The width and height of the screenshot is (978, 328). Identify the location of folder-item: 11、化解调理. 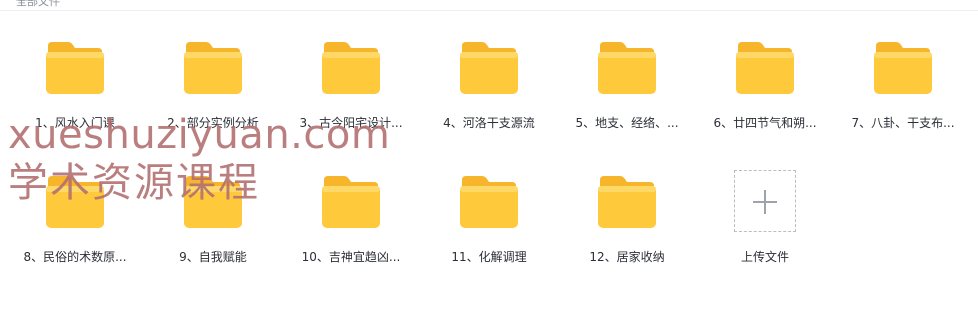
(489, 230).